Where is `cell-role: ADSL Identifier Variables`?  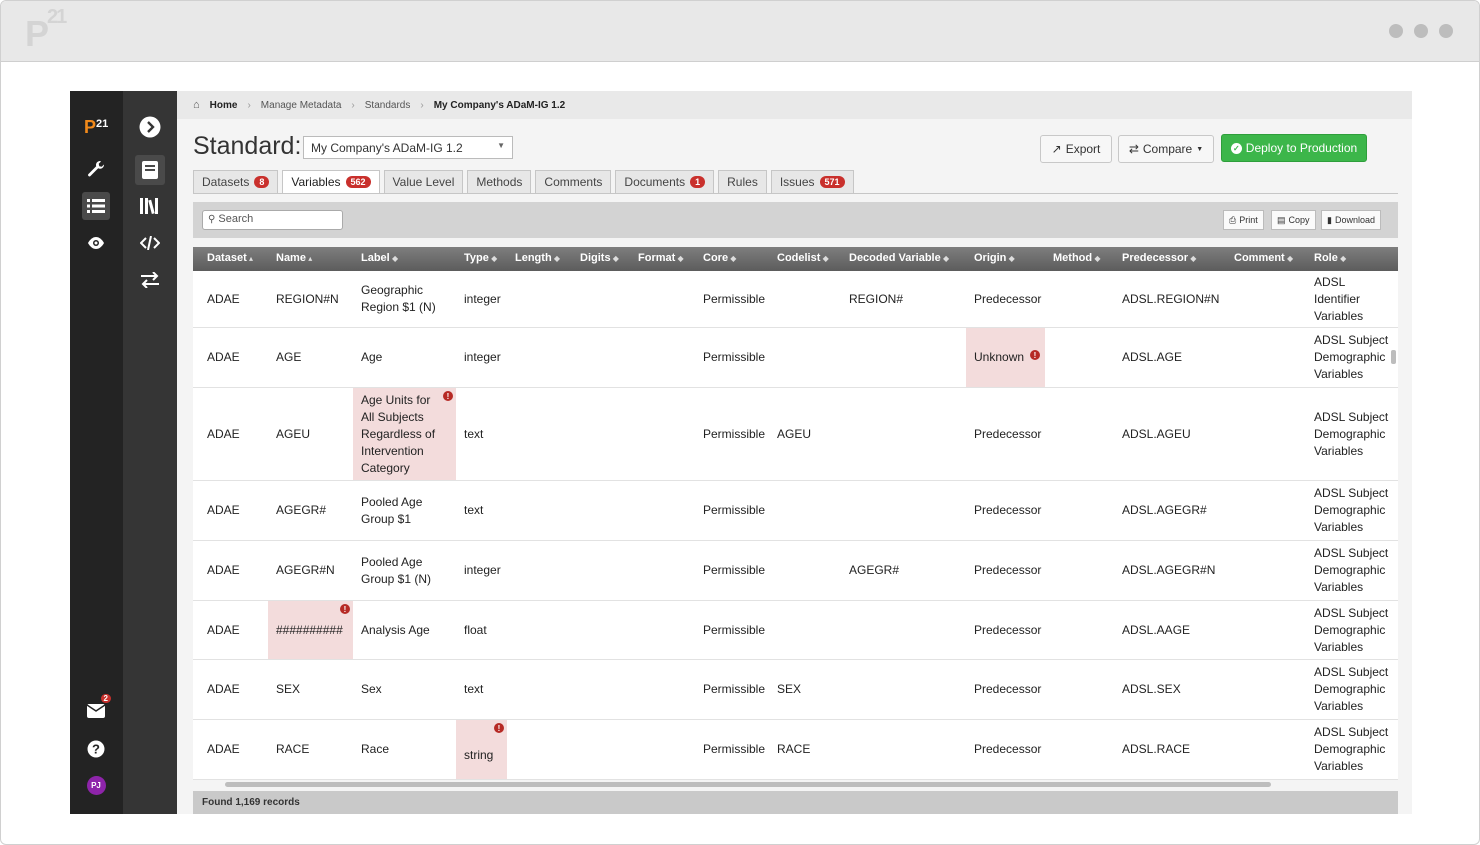
cell-role: ADSL Identifier Variables is located at coordinates (1348, 299).